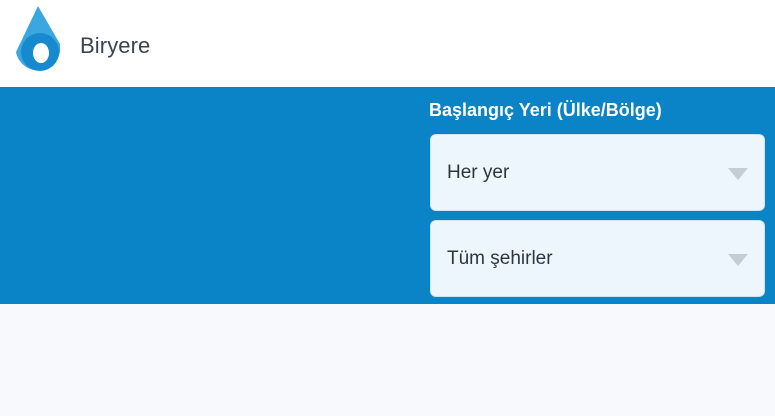  I want to click on country-select-value: Her yer, so click(478, 172).